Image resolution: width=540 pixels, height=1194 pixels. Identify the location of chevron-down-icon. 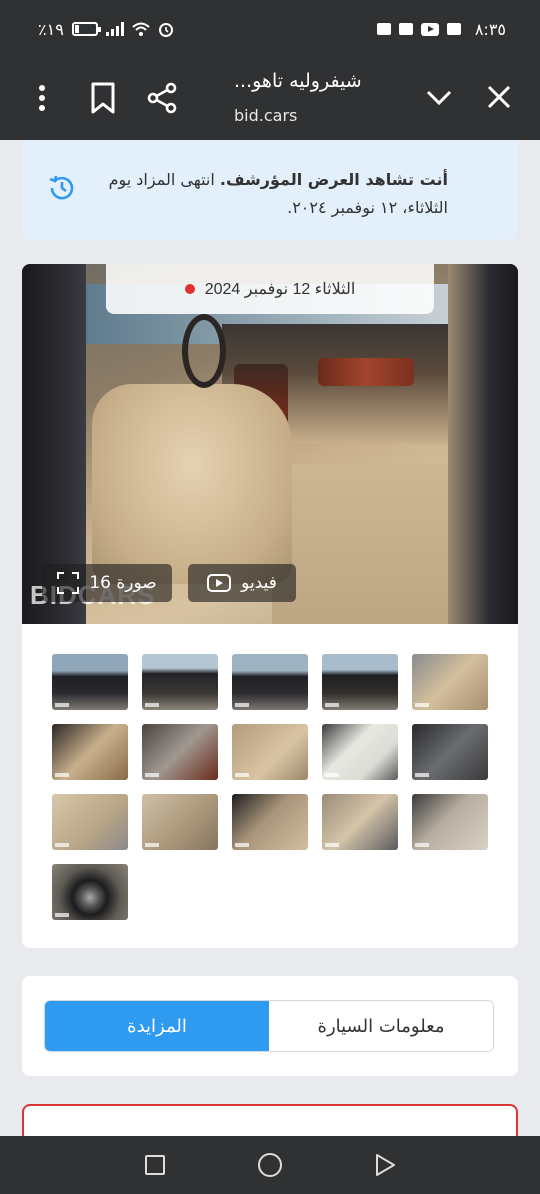
(439, 97).